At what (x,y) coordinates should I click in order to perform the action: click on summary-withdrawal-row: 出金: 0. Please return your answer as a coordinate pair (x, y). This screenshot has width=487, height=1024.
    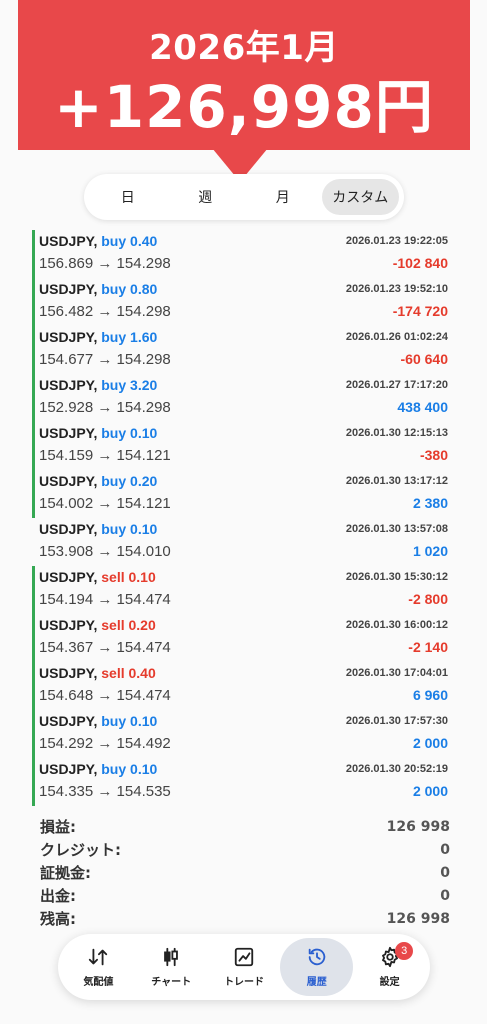
    Looking at the image, I should click on (245, 895).